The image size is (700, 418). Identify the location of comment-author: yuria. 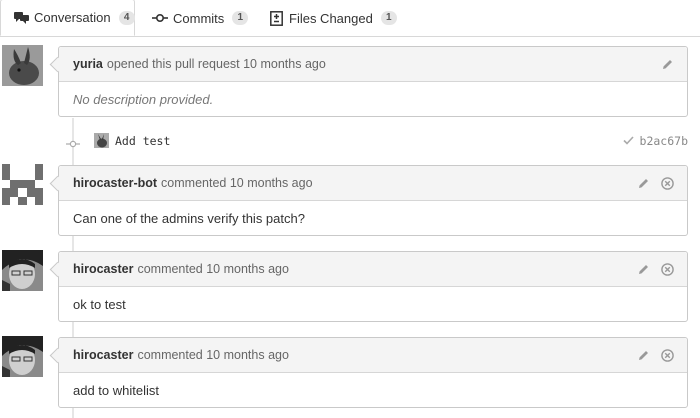
(88, 64).